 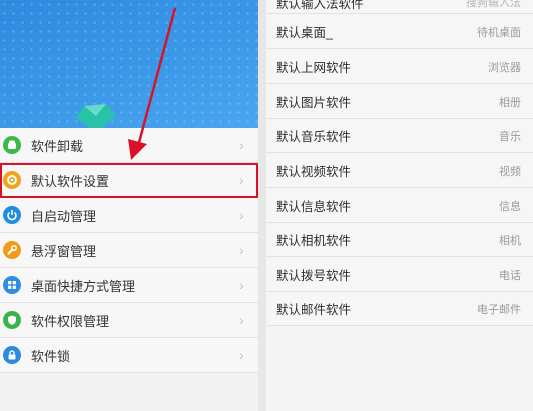 What do you see at coordinates (399, 275) in the screenshot?
I see `default-dialer-row: 默认拨号软件 电话` at bounding box center [399, 275].